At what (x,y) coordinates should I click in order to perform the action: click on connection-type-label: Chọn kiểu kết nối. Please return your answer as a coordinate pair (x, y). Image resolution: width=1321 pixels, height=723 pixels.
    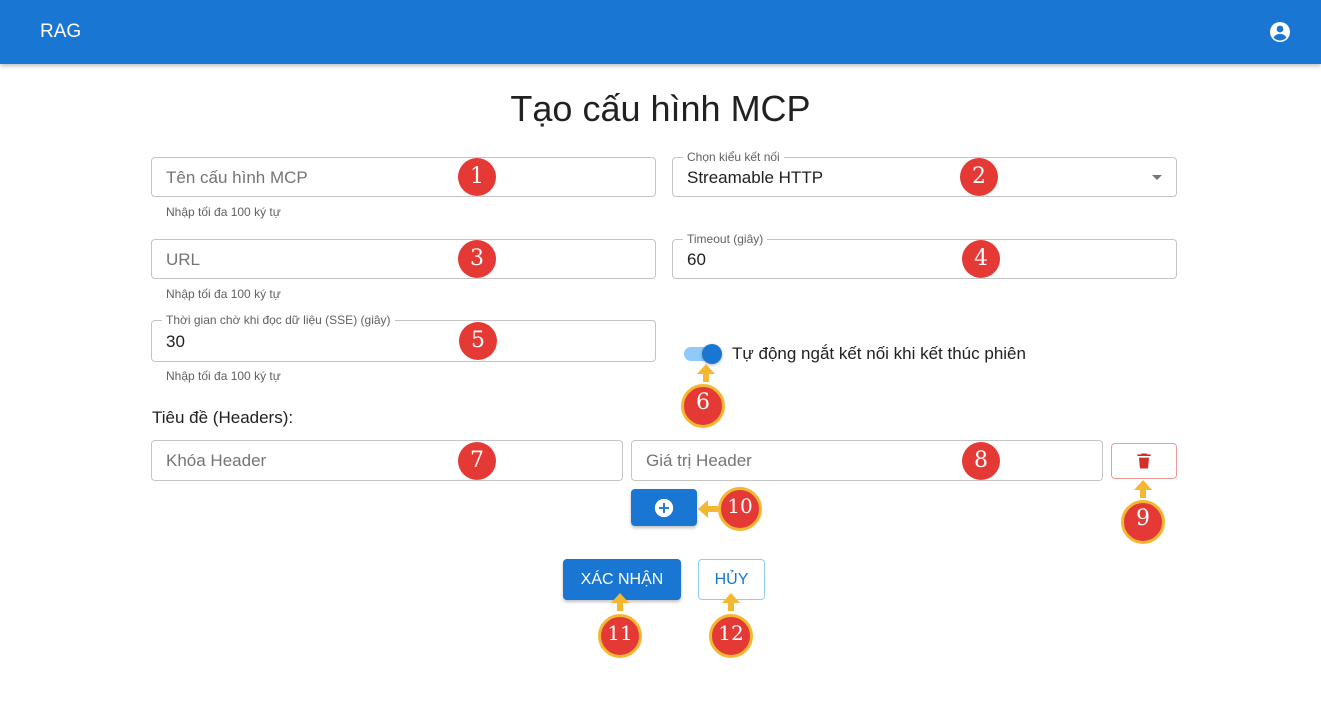
    Looking at the image, I should click on (733, 157).